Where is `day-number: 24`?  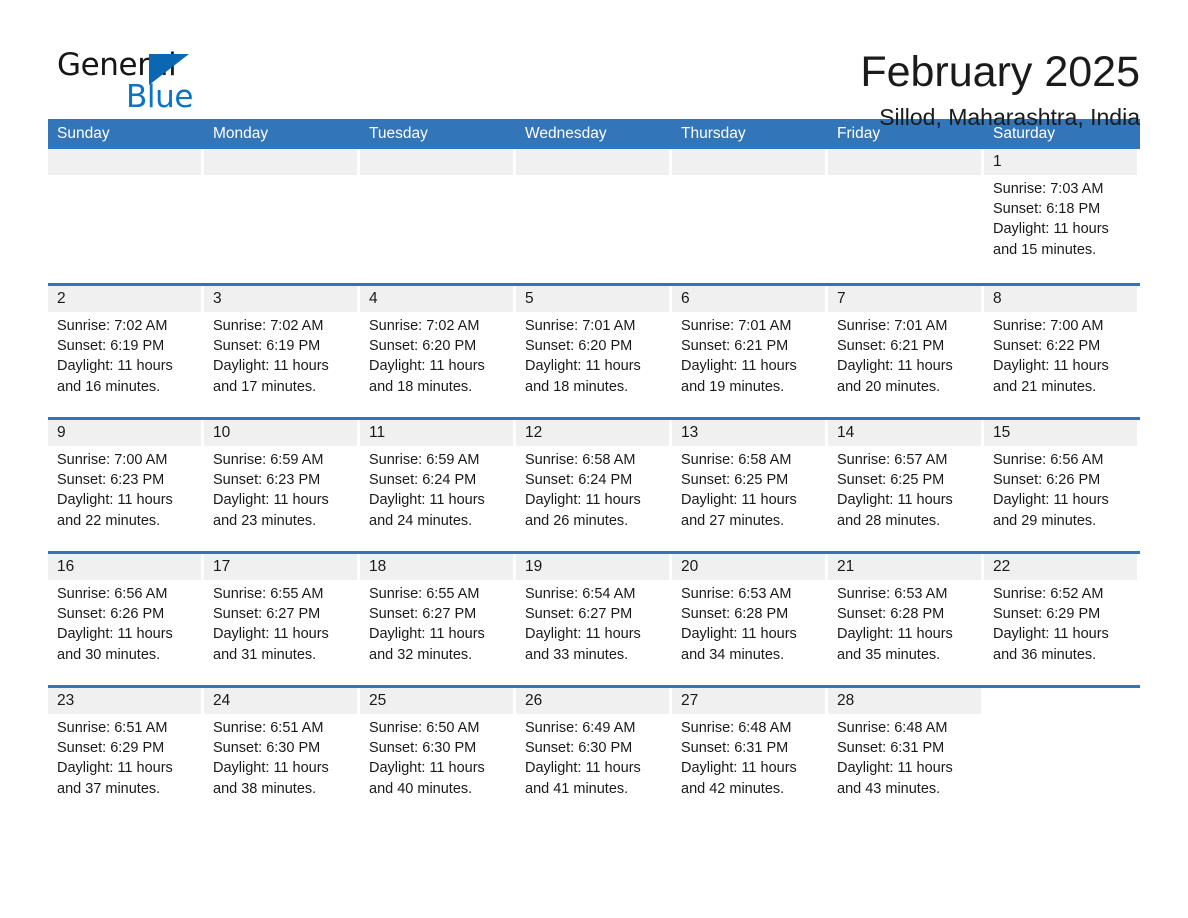 day-number: 24 is located at coordinates (280, 701).